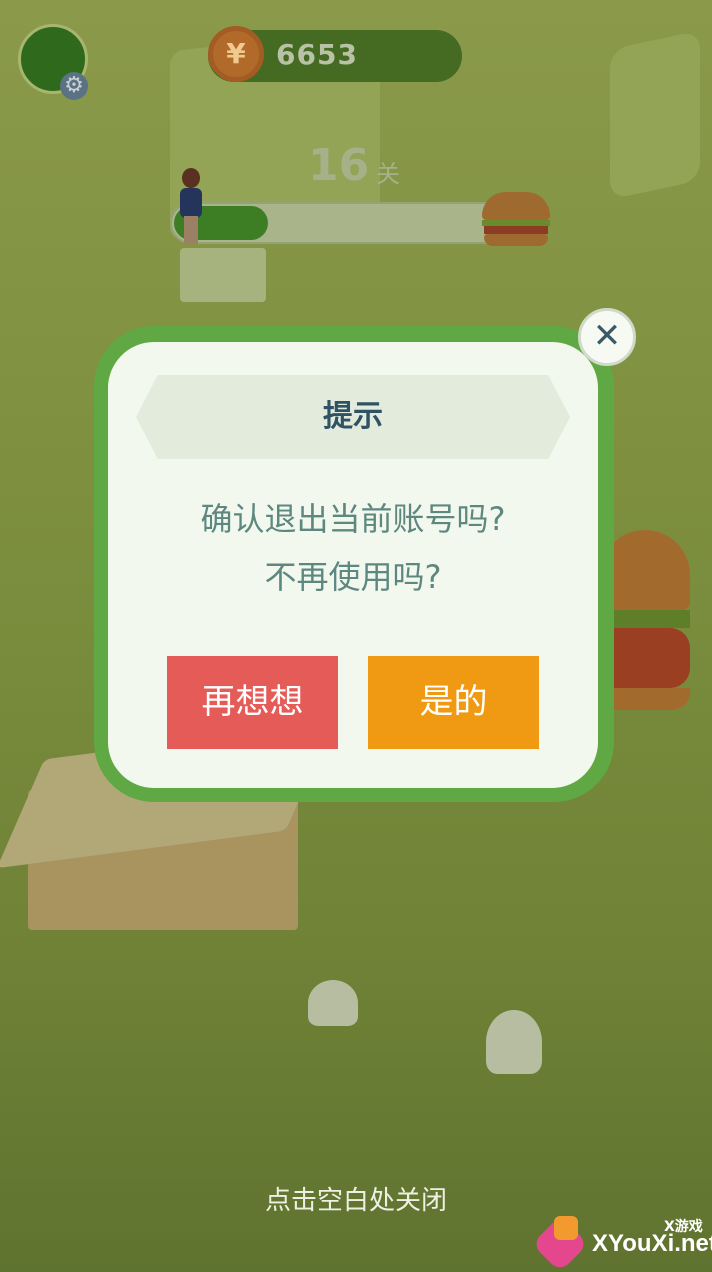 The height and width of the screenshot is (1272, 712). What do you see at coordinates (353, 519) in the screenshot?
I see `dialog-message-line1: 确认退出当前账号吗?` at bounding box center [353, 519].